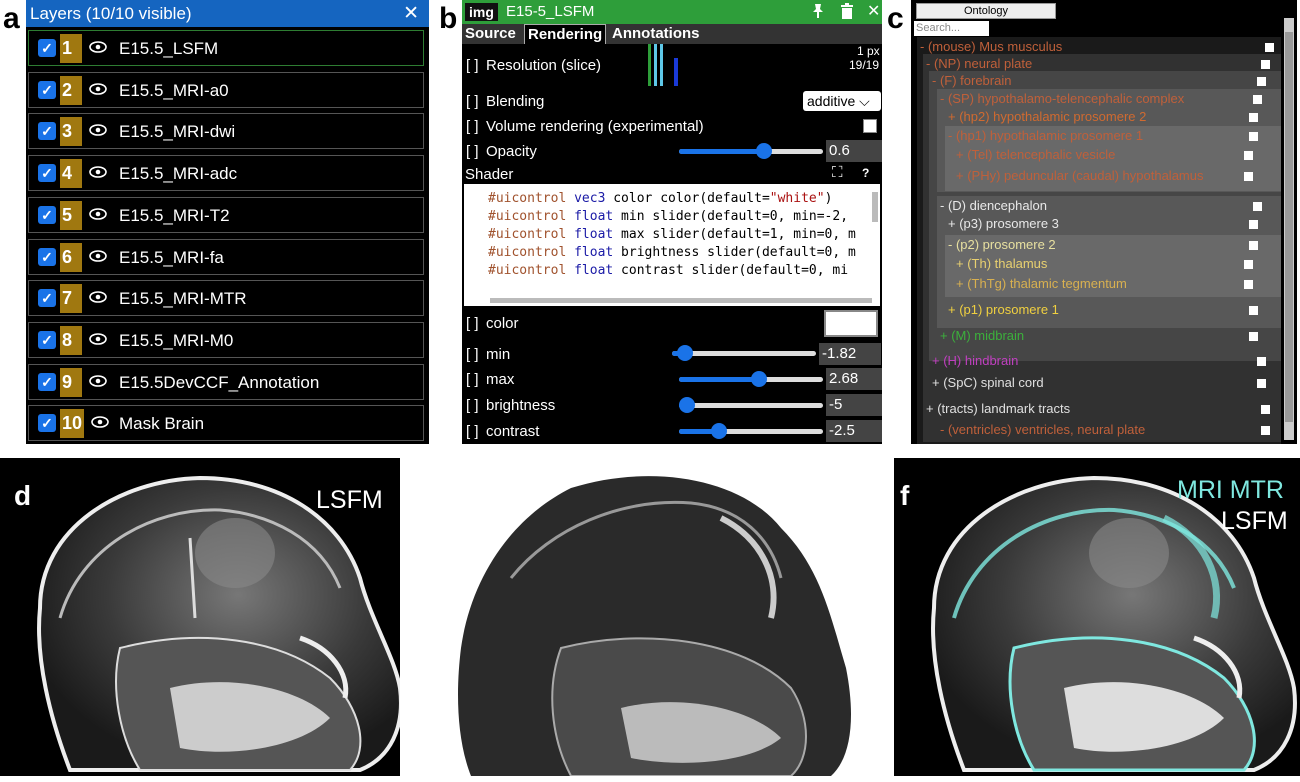 The image size is (1300, 782). Describe the element at coordinates (751, 379) in the screenshot. I see `max-slider` at that location.